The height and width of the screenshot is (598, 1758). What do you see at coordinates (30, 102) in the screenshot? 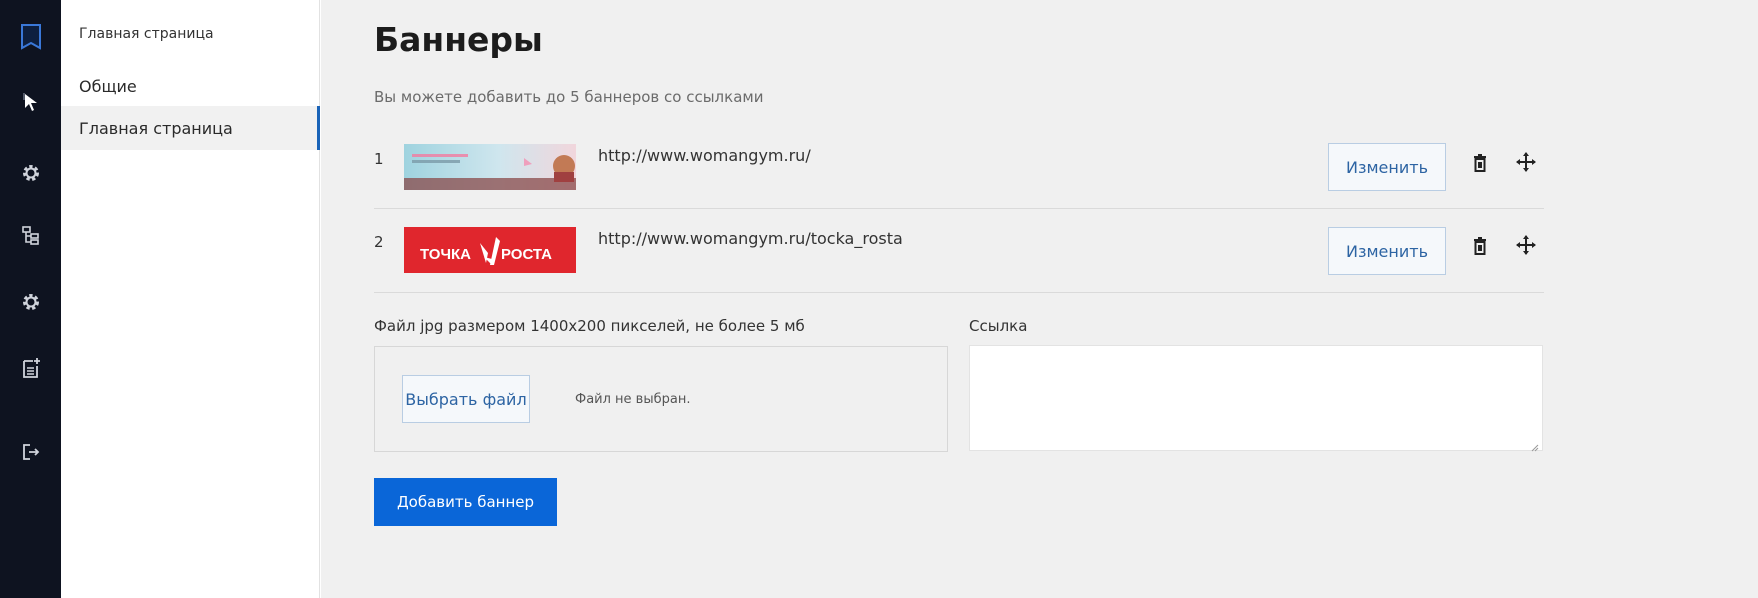
I see `cursor-icon` at bounding box center [30, 102].